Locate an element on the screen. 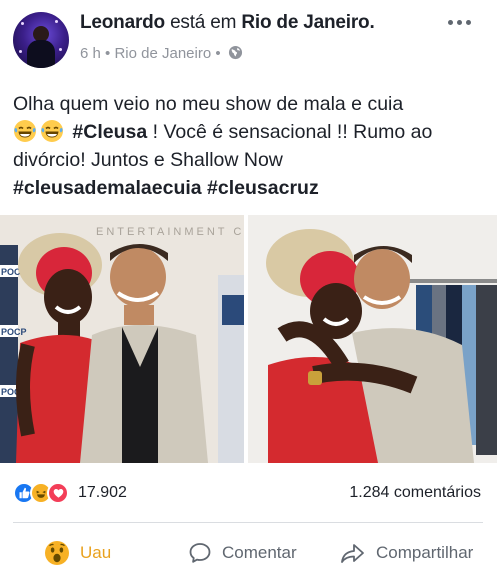 This screenshot has height=579, width=497. action-bar: Uau Comentar Compartilhar is located at coordinates (248, 554).